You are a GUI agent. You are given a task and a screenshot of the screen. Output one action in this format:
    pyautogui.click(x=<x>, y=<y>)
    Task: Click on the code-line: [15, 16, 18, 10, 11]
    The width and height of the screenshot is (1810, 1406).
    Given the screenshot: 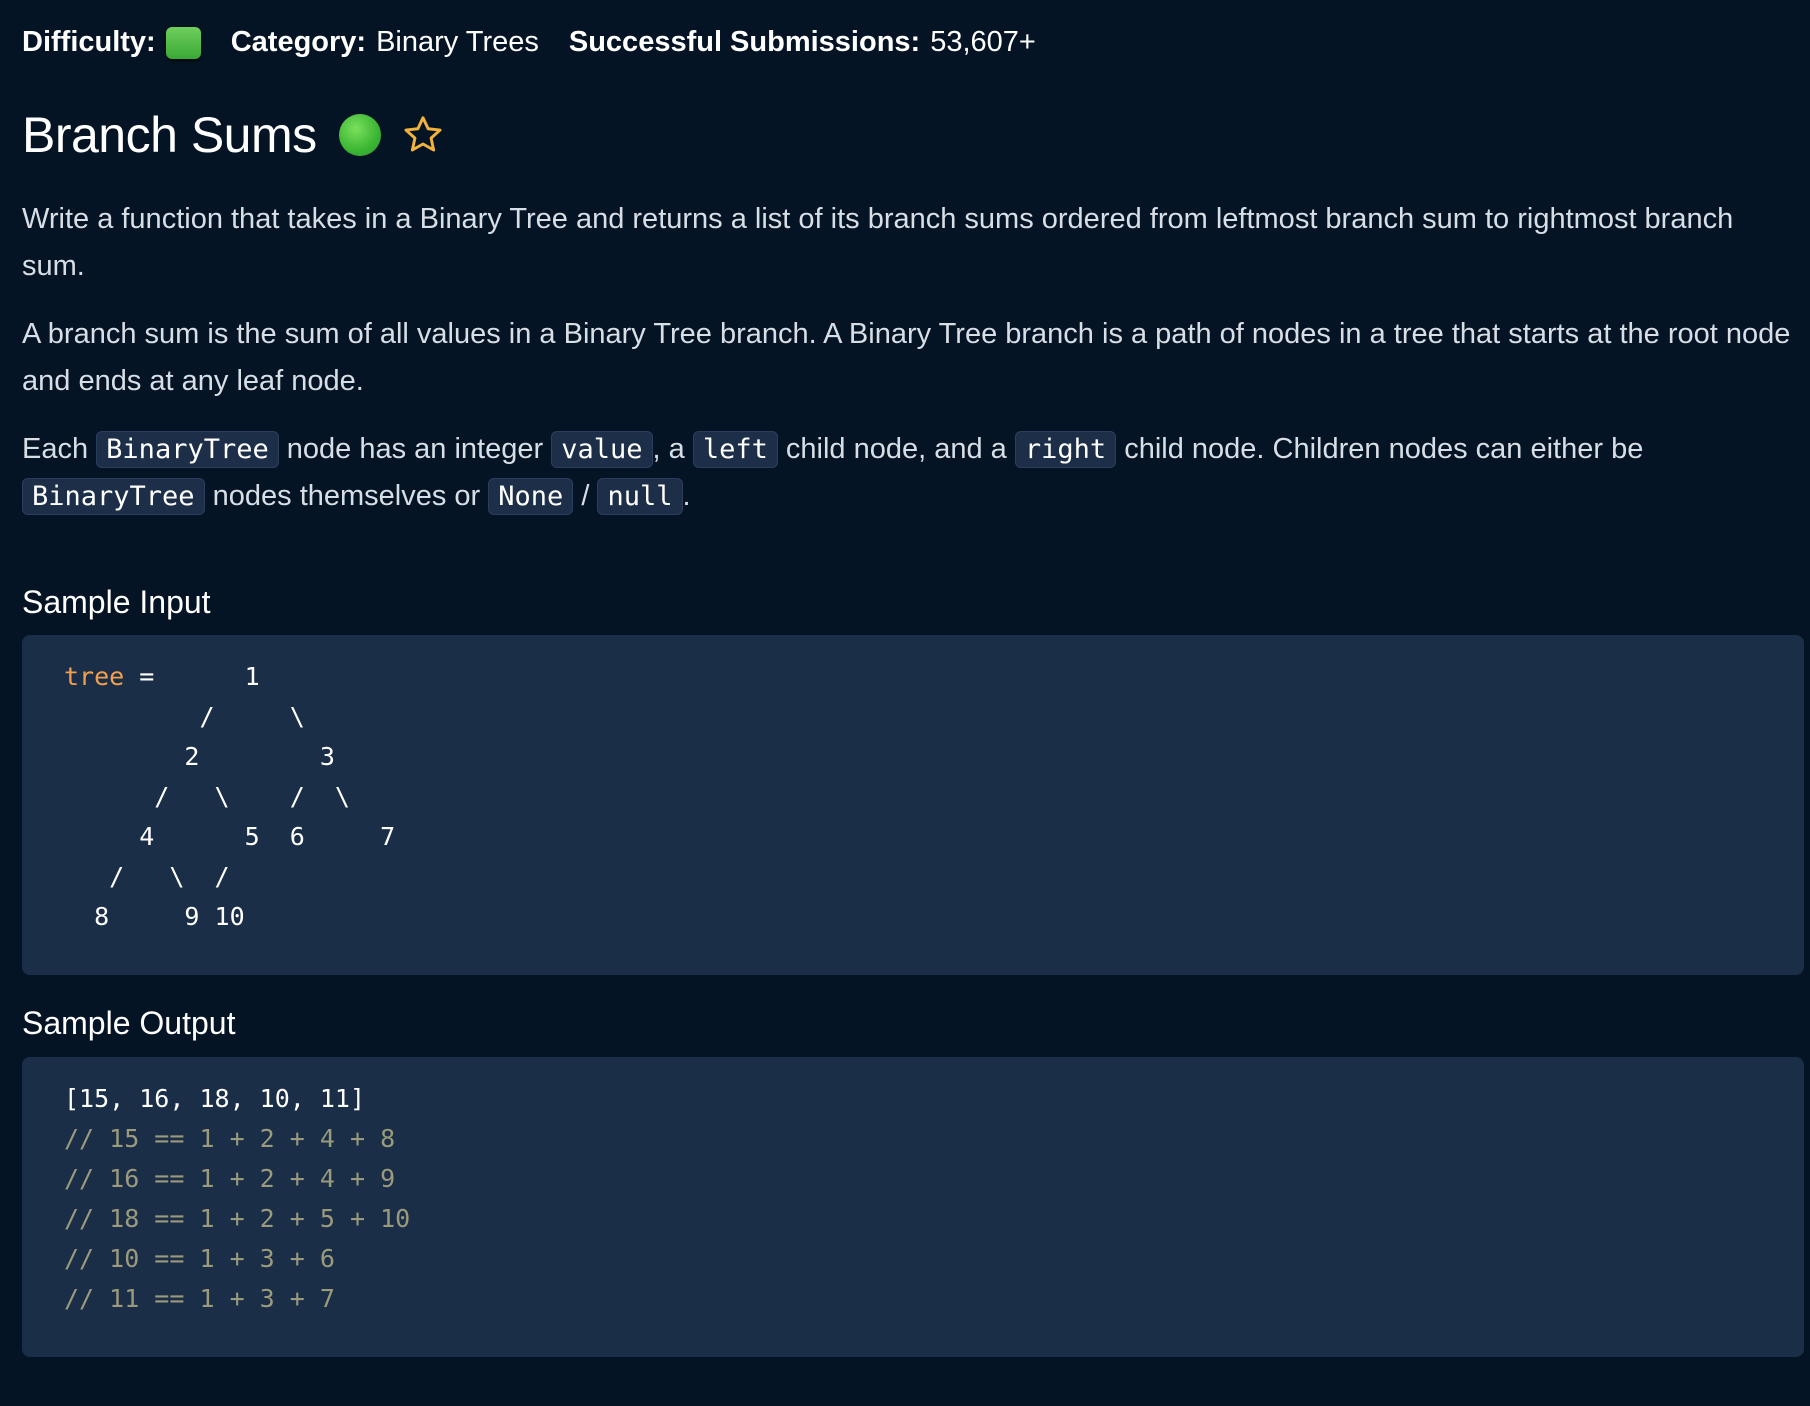 What is the action you would take?
    pyautogui.click(x=215, y=1098)
    